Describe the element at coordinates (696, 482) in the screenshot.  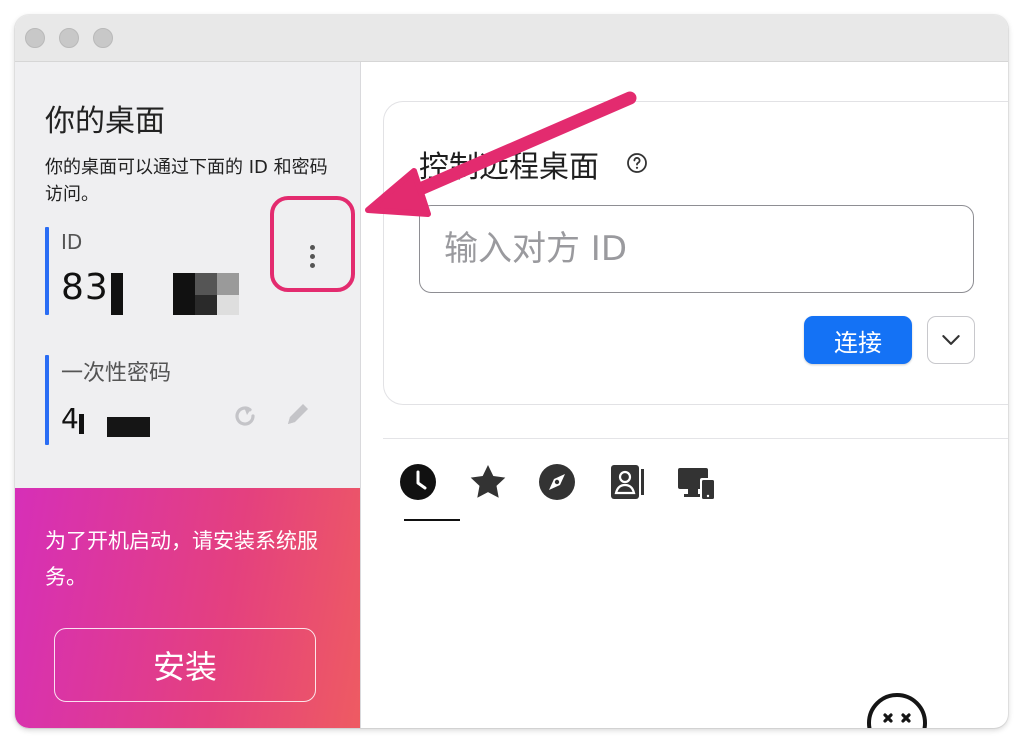
I see `devices-icon` at that location.